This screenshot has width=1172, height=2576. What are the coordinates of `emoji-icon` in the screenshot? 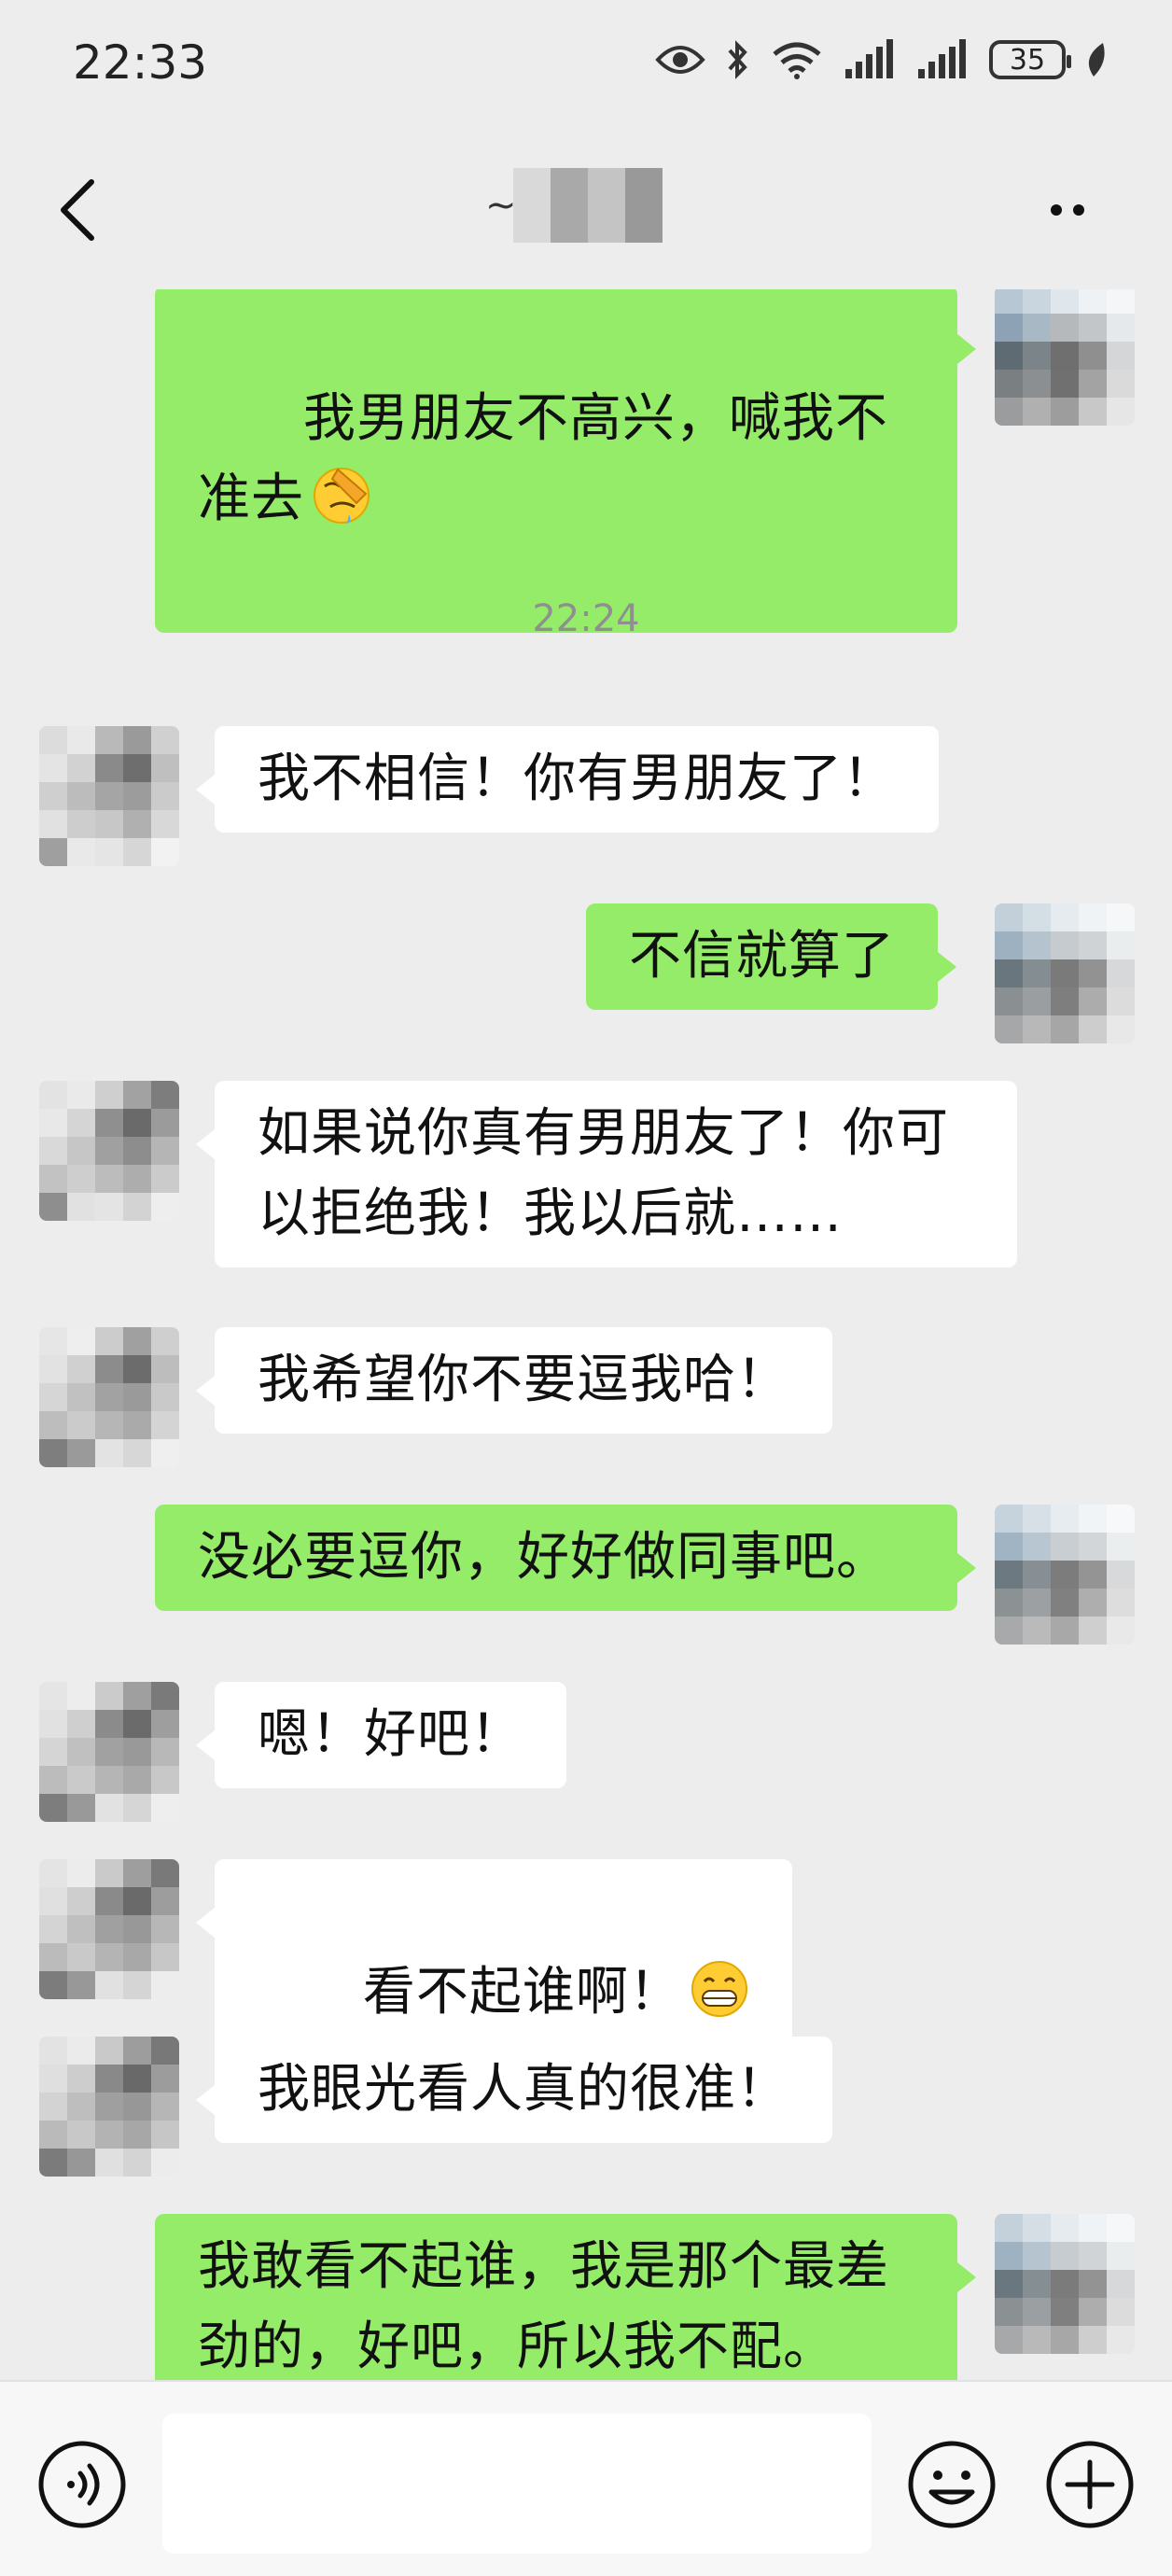 It's located at (951, 2484).